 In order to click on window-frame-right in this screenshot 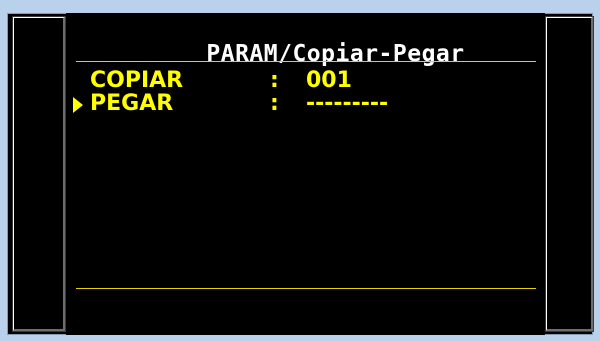, I will do `click(596, 170)`.